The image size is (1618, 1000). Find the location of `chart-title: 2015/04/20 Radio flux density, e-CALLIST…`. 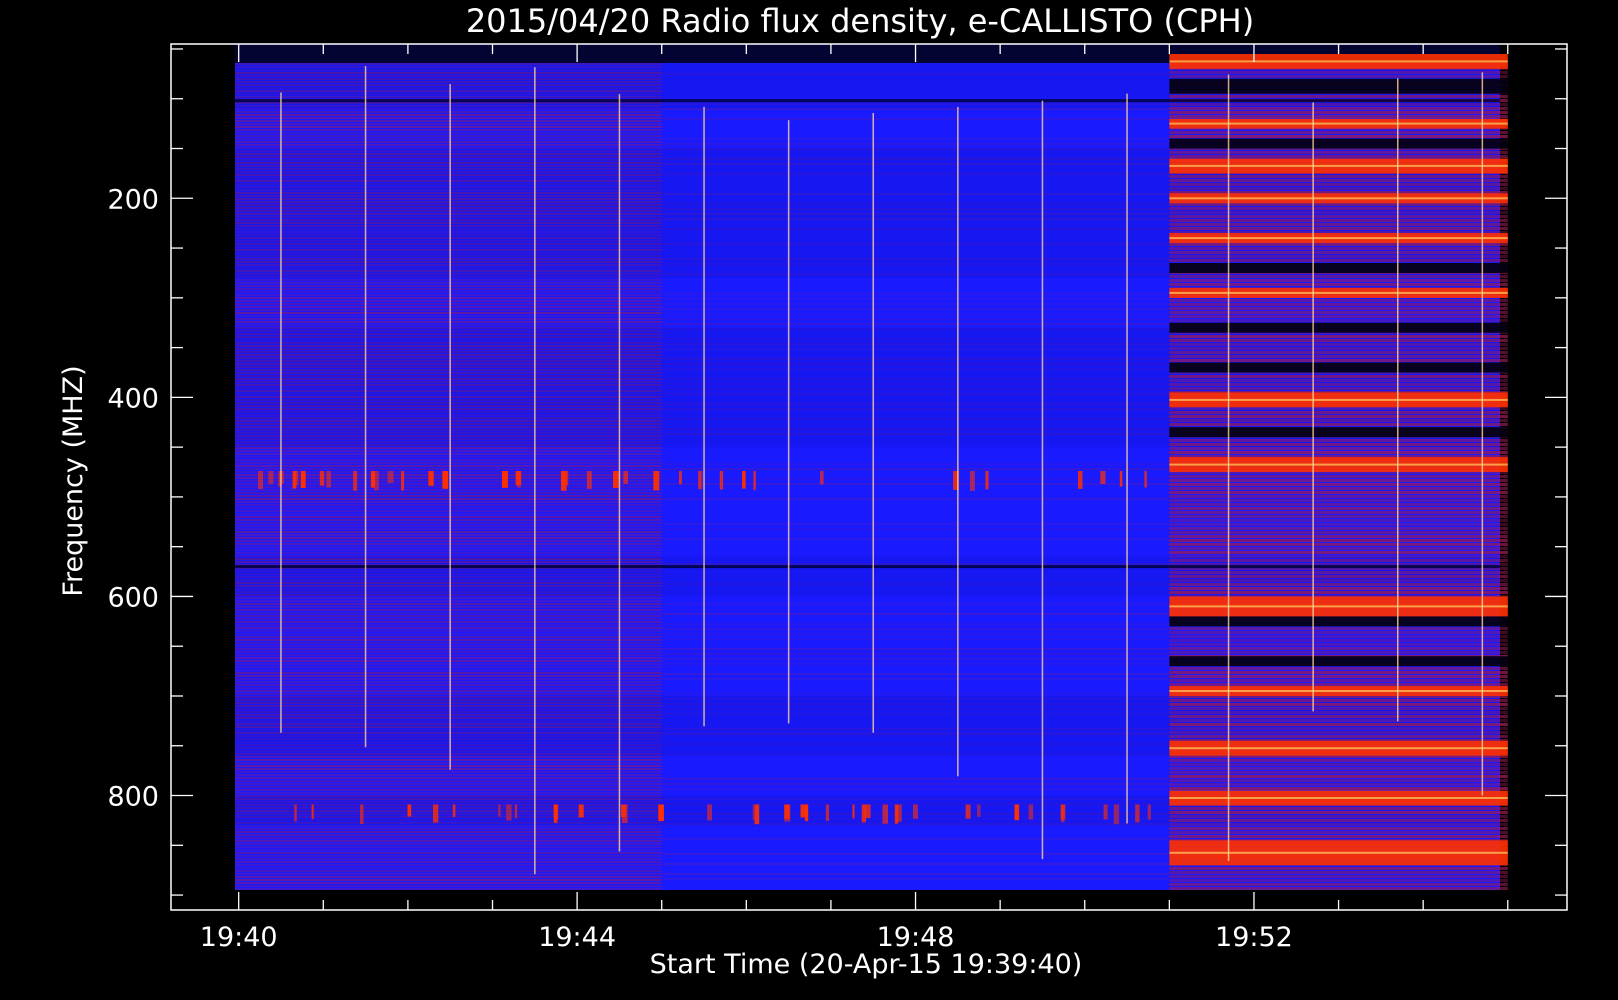

chart-title: 2015/04/20 Radio flux density, e-CALLIST… is located at coordinates (860, 21).